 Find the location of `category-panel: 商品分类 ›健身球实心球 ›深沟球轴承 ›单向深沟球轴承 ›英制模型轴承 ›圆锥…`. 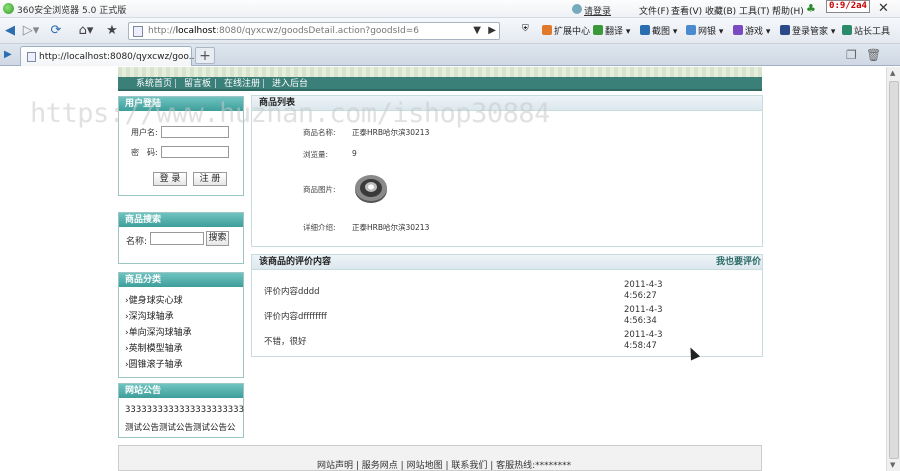

category-panel: 商品分类 ›健身球实心球 ›深沟球轴承 ›单向深沟球轴承 ›英制模型轴承 ›圆锥… is located at coordinates (181, 325).